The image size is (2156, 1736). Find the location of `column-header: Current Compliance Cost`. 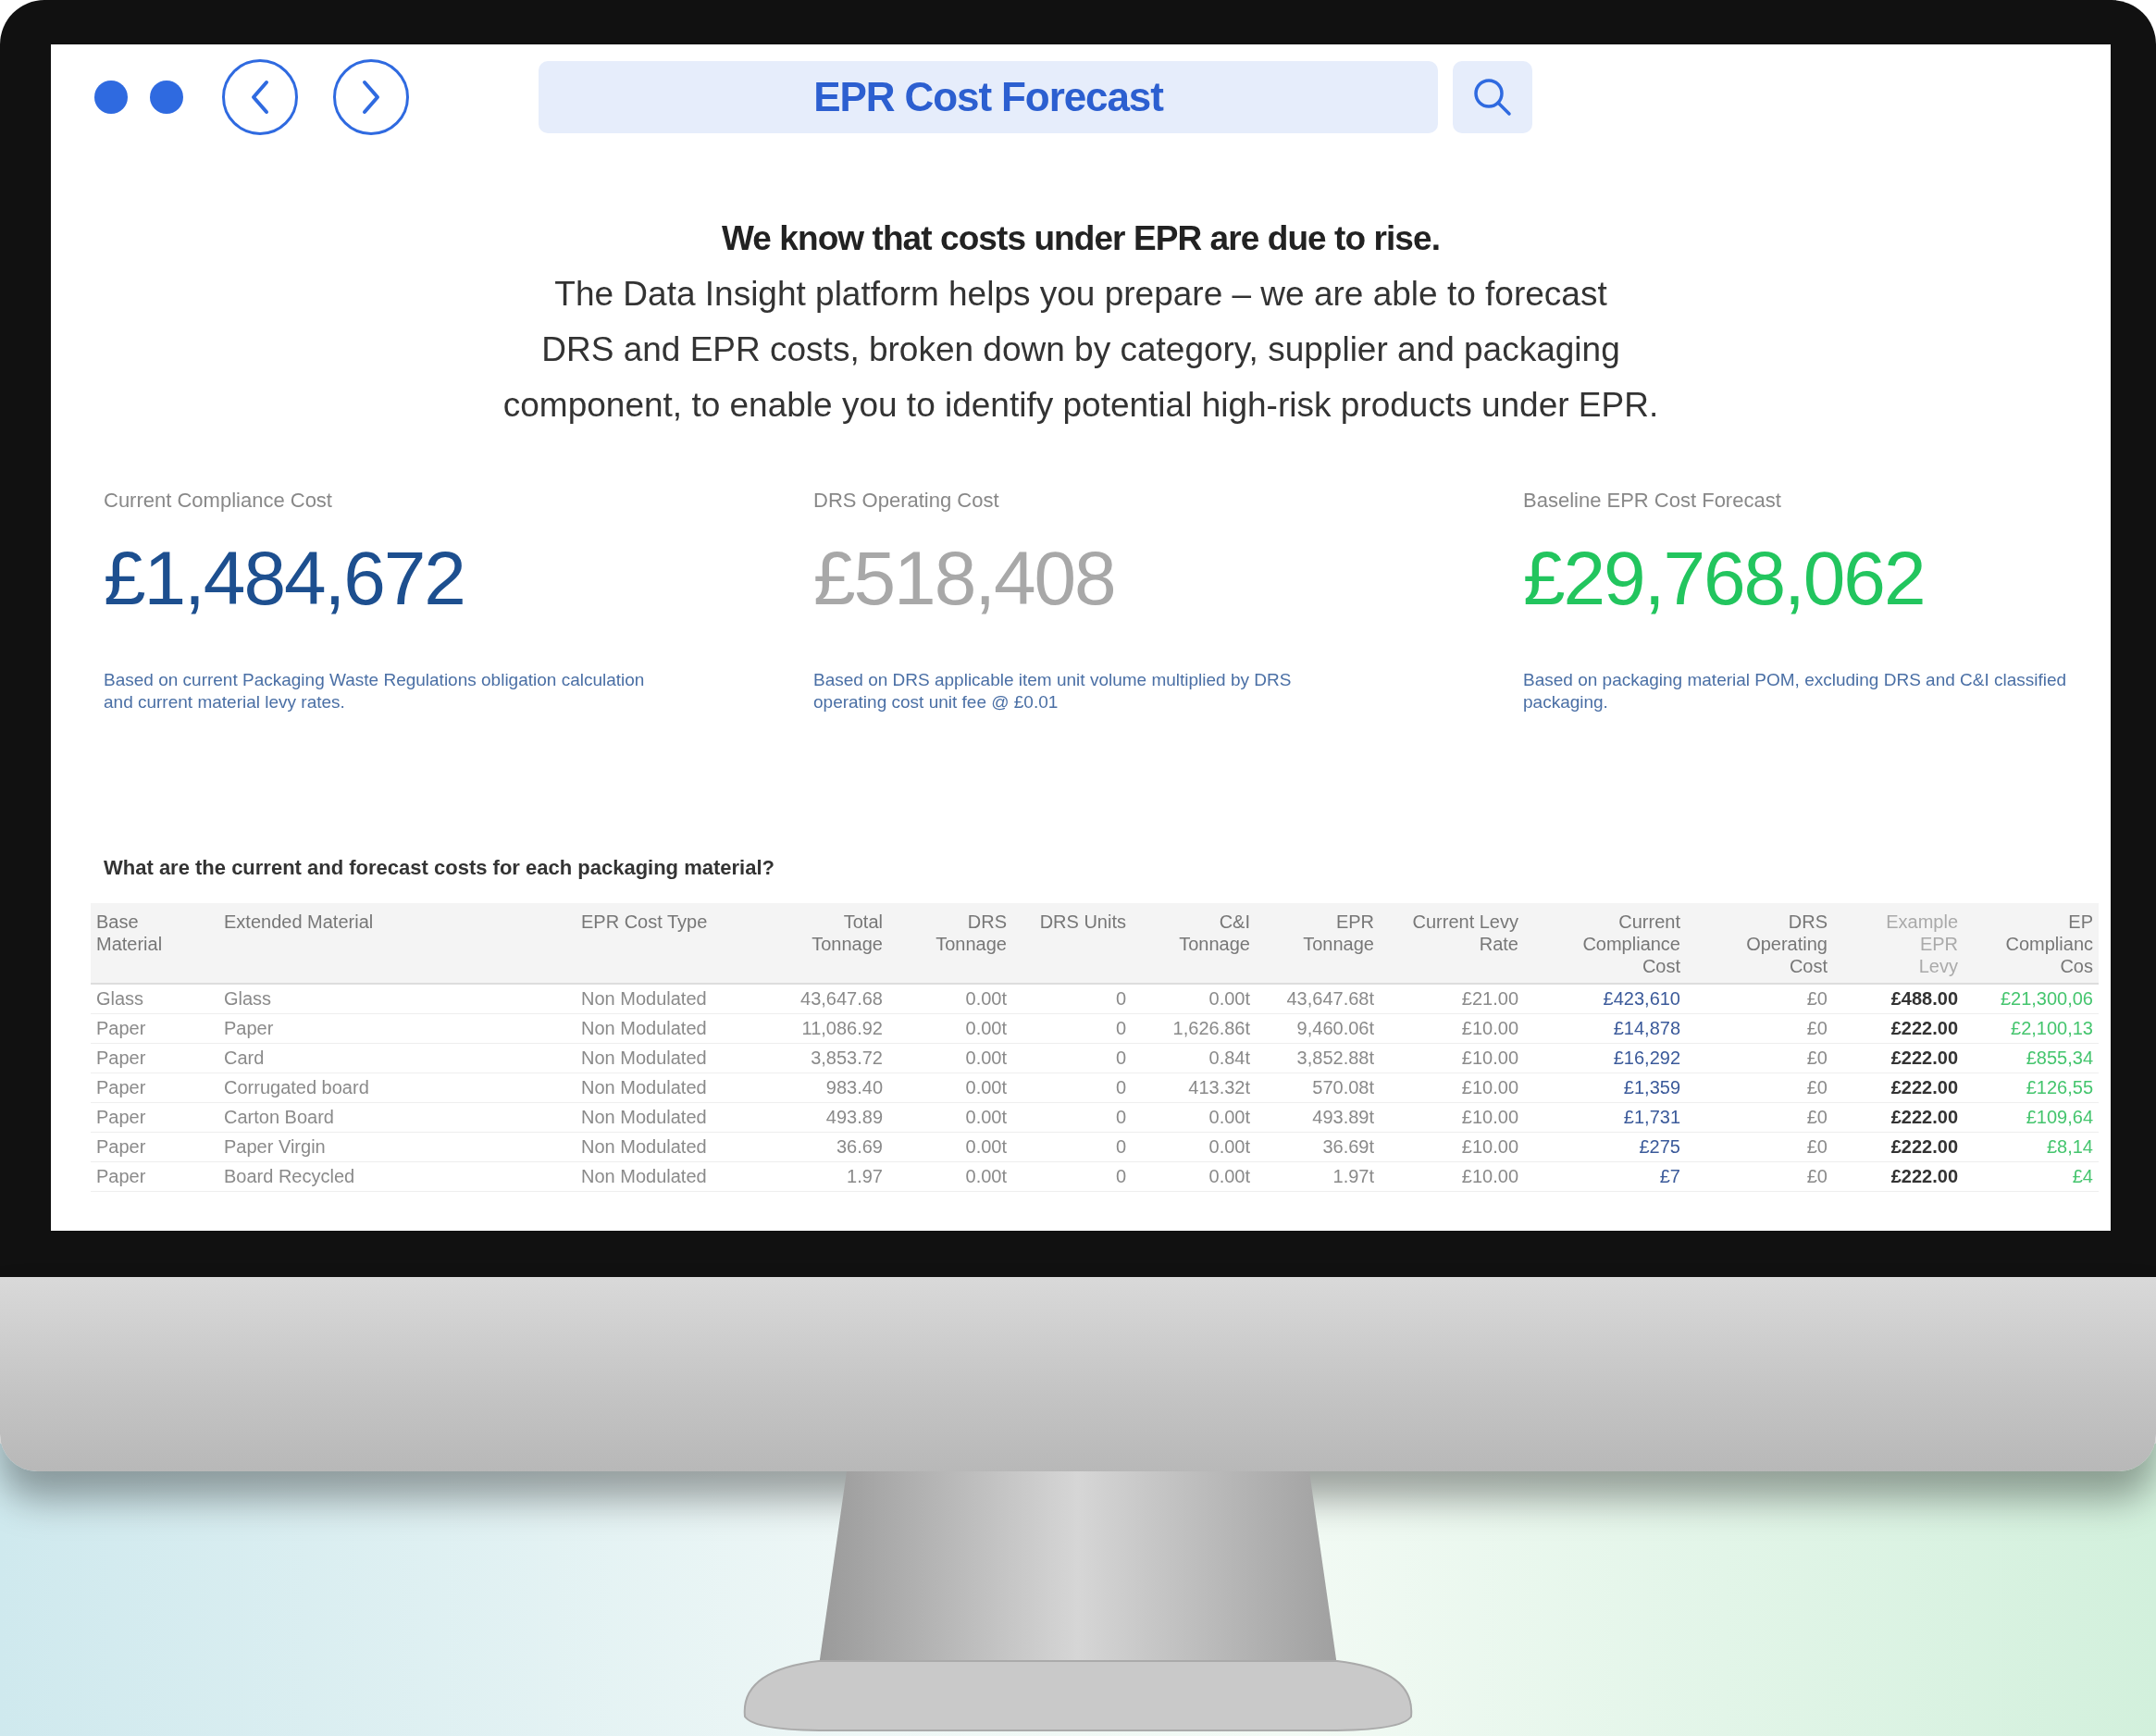

column-header: Current Compliance Cost is located at coordinates (1605, 944).